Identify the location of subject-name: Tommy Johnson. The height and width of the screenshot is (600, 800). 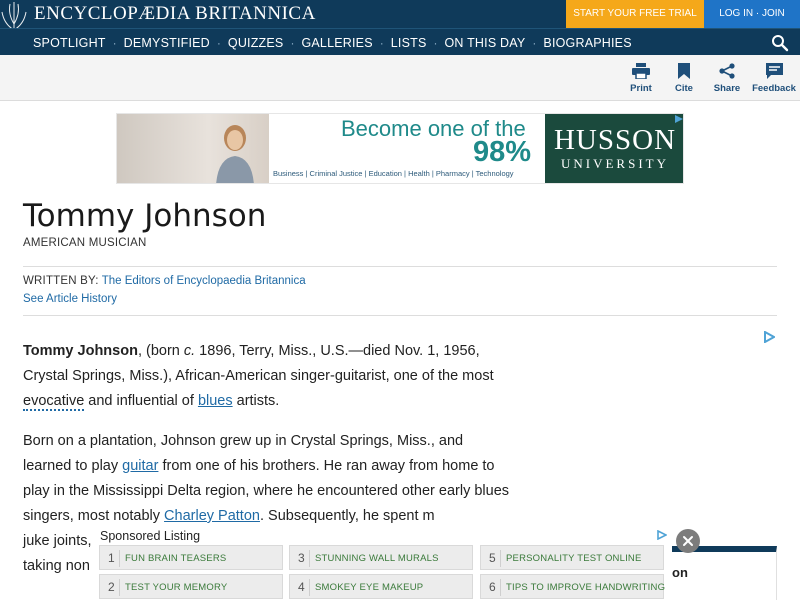
(80, 351).